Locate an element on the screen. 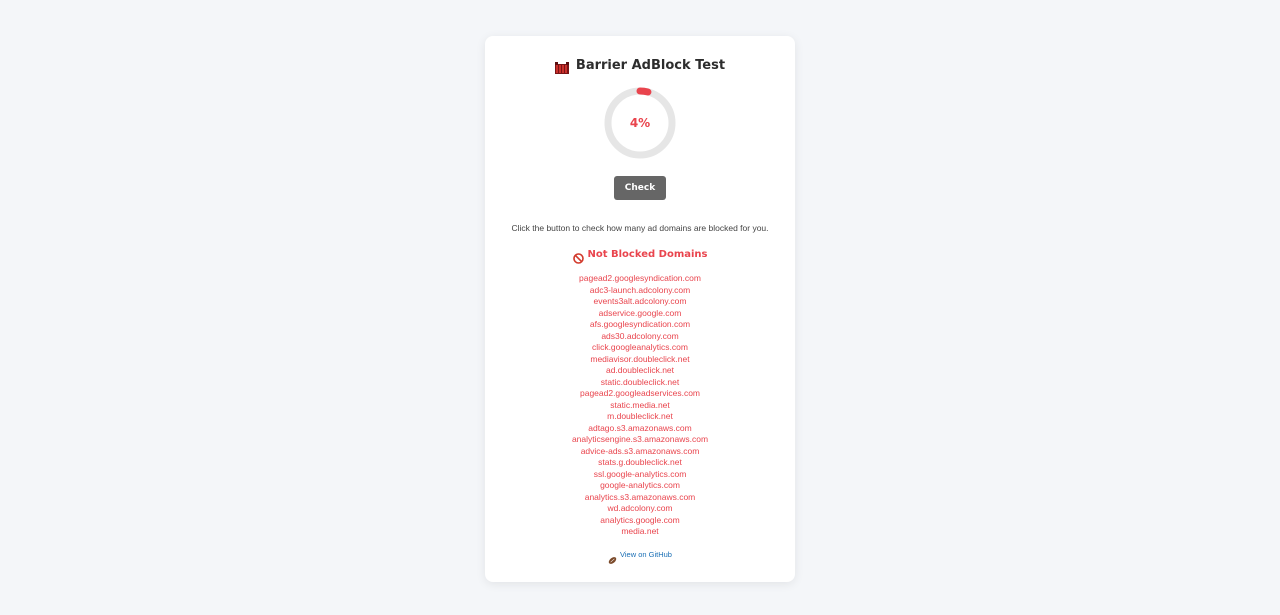  domain-list-item: ads30.adcolony.com is located at coordinates (640, 335).